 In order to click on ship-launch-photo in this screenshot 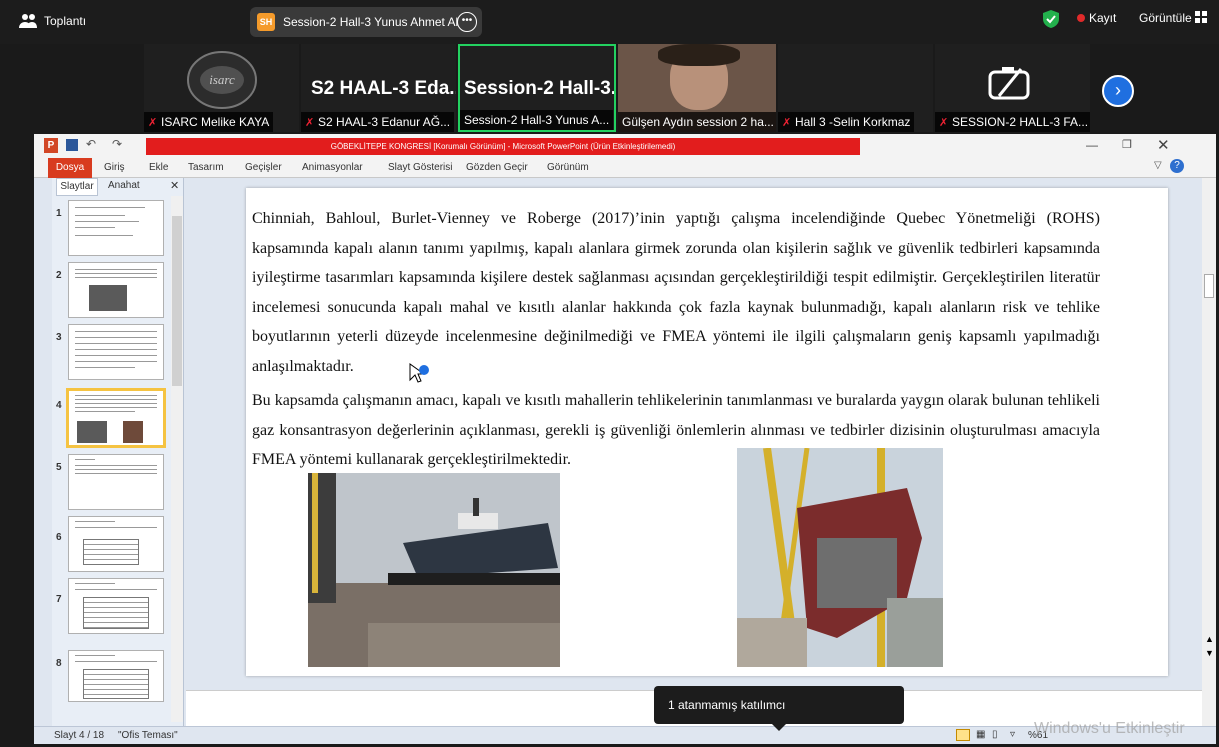, I will do `click(434, 570)`.